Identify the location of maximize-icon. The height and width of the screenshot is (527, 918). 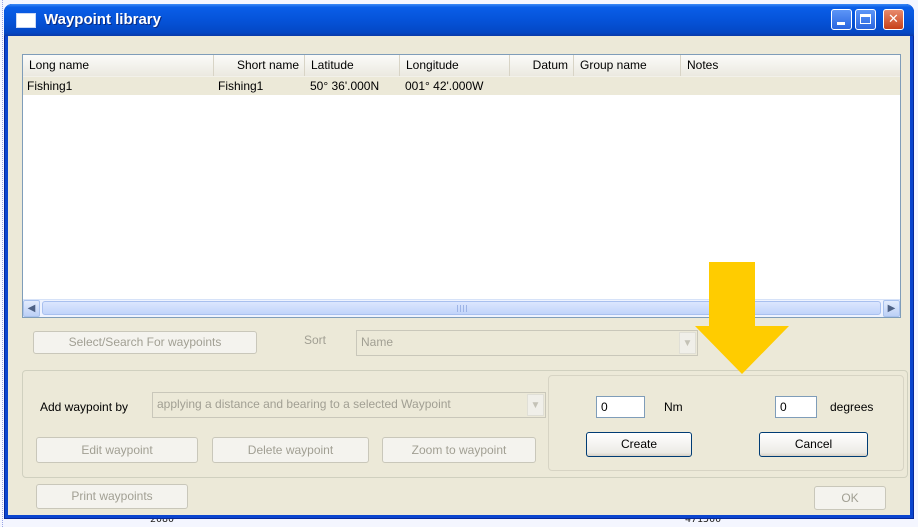
(865, 19).